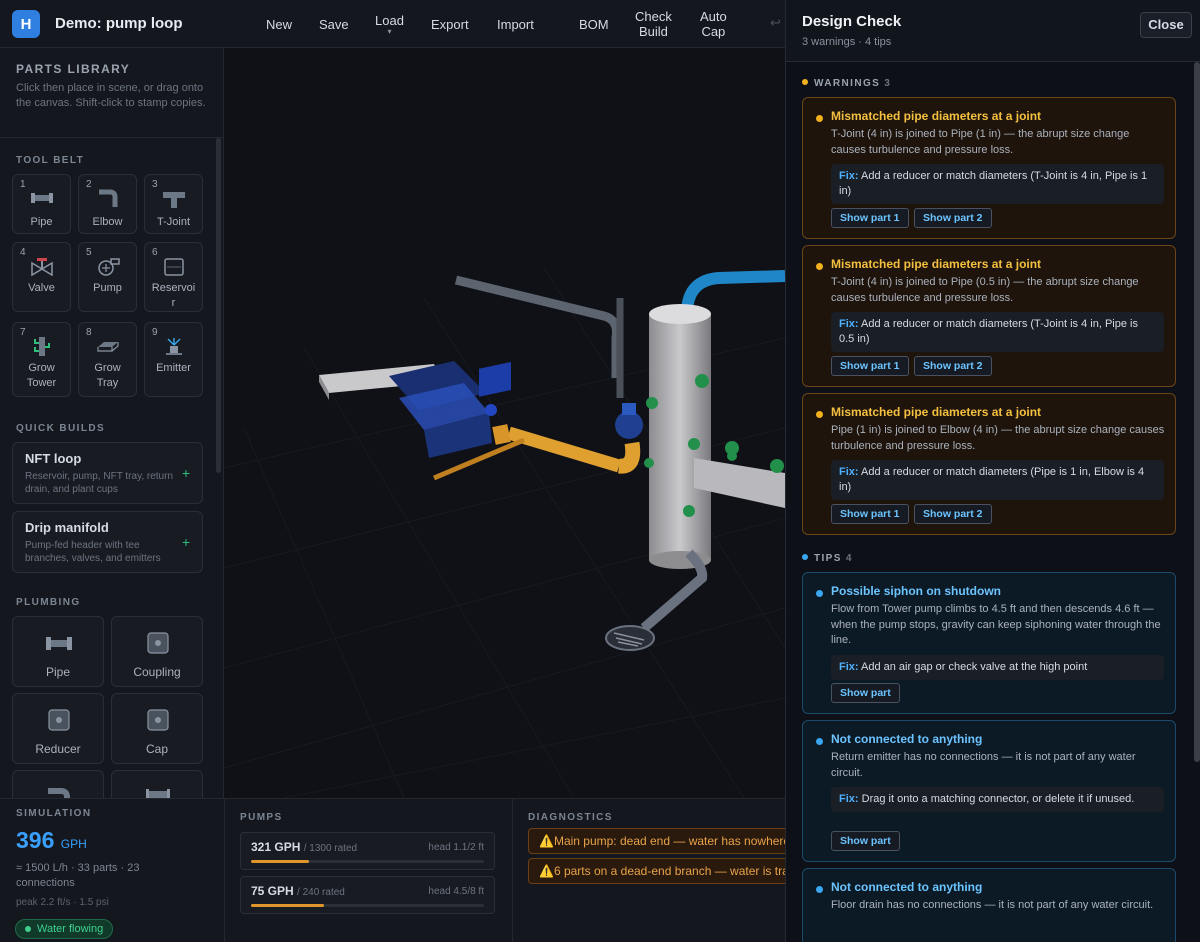 The image size is (1200, 942). Describe the element at coordinates (680, 436) in the screenshot. I see `grow-tower-model` at that location.